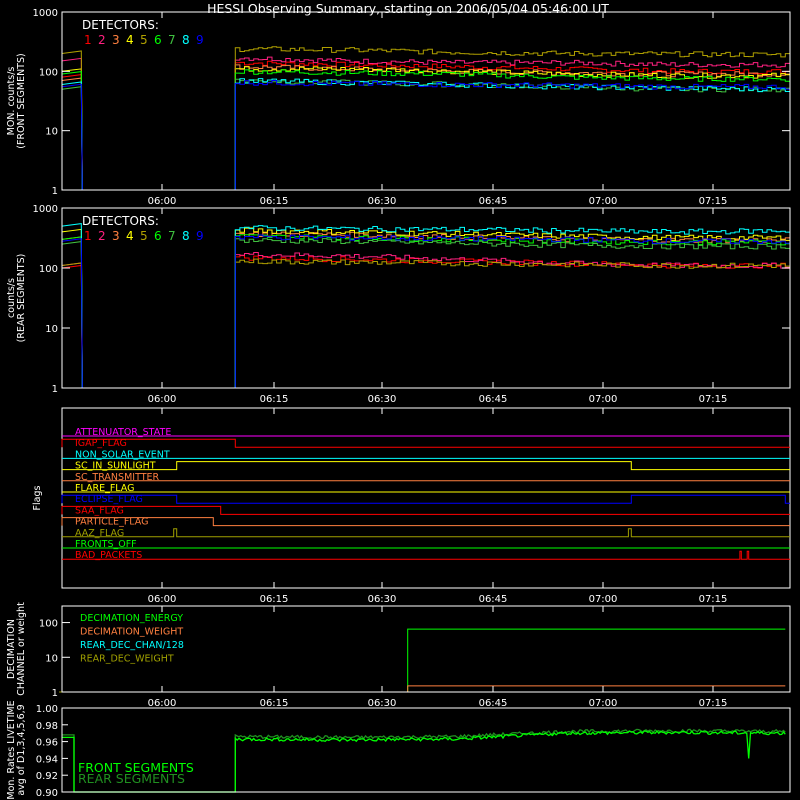 Image resolution: width=800 pixels, height=800 pixels. Describe the element at coordinates (274, 399) in the screenshot. I see `rear-xtick-label: 06:15` at that location.